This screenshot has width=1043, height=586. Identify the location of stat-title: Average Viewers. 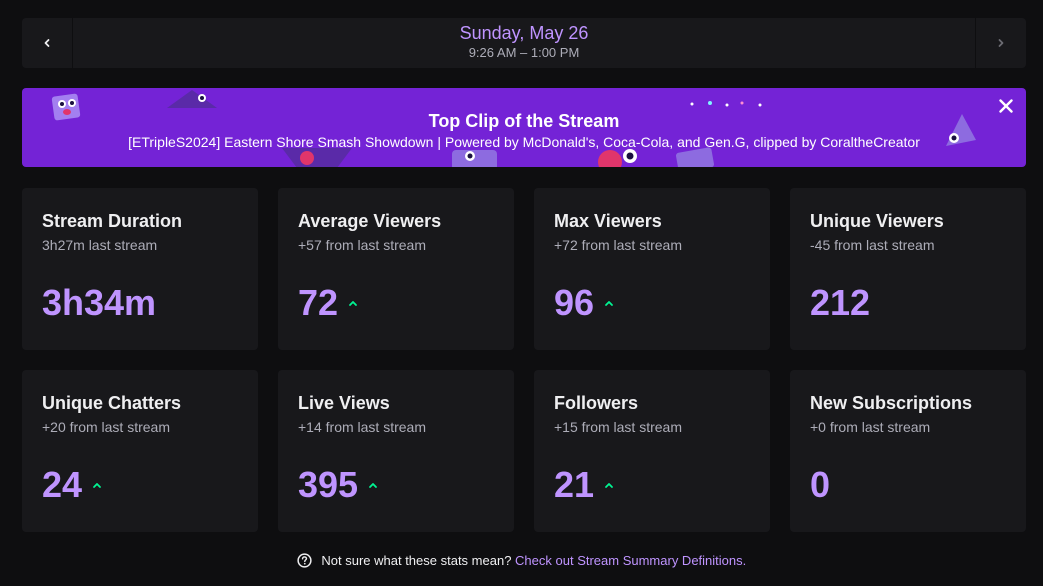
(370, 221).